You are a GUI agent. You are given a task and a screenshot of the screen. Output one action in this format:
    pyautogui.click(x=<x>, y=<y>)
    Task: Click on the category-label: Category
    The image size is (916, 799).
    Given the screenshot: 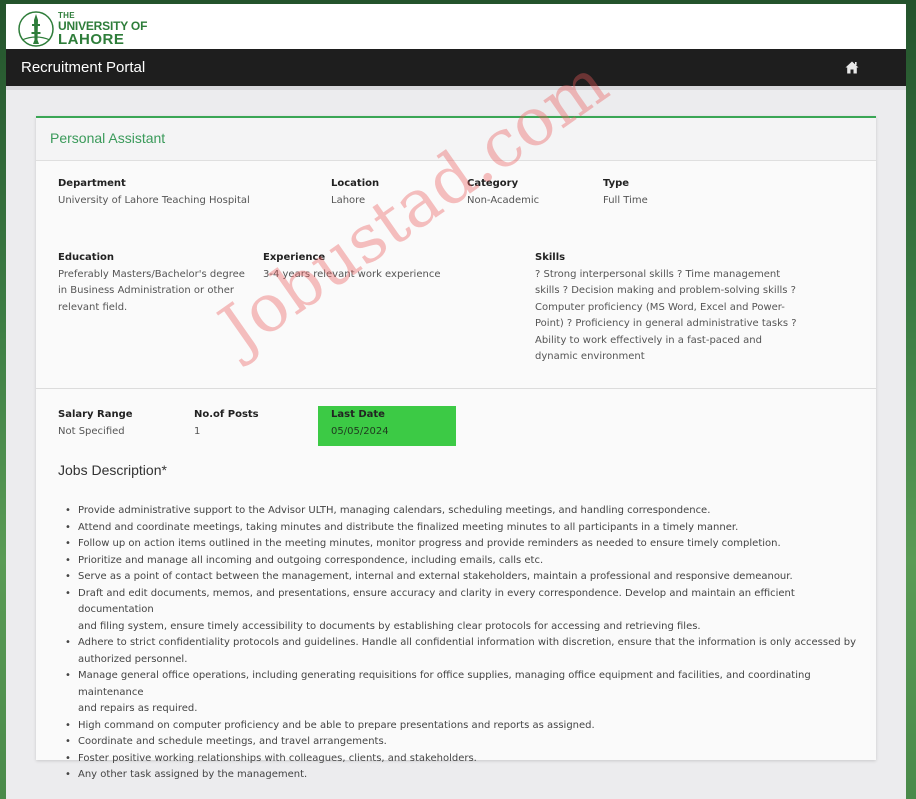 What is the action you would take?
    pyautogui.click(x=493, y=183)
    